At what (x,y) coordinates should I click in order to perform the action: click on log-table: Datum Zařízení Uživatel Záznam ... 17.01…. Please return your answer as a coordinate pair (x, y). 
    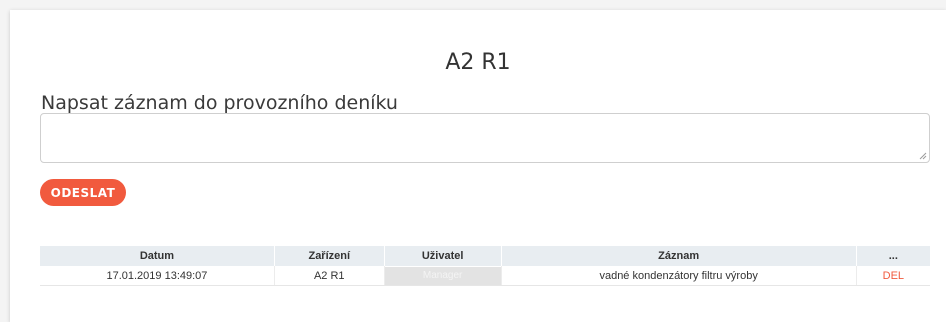
    Looking at the image, I should click on (485, 266).